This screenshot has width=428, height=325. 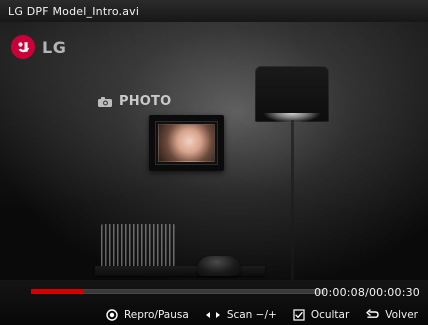 I want to click on lg-logo: LG, so click(x=65, y=47).